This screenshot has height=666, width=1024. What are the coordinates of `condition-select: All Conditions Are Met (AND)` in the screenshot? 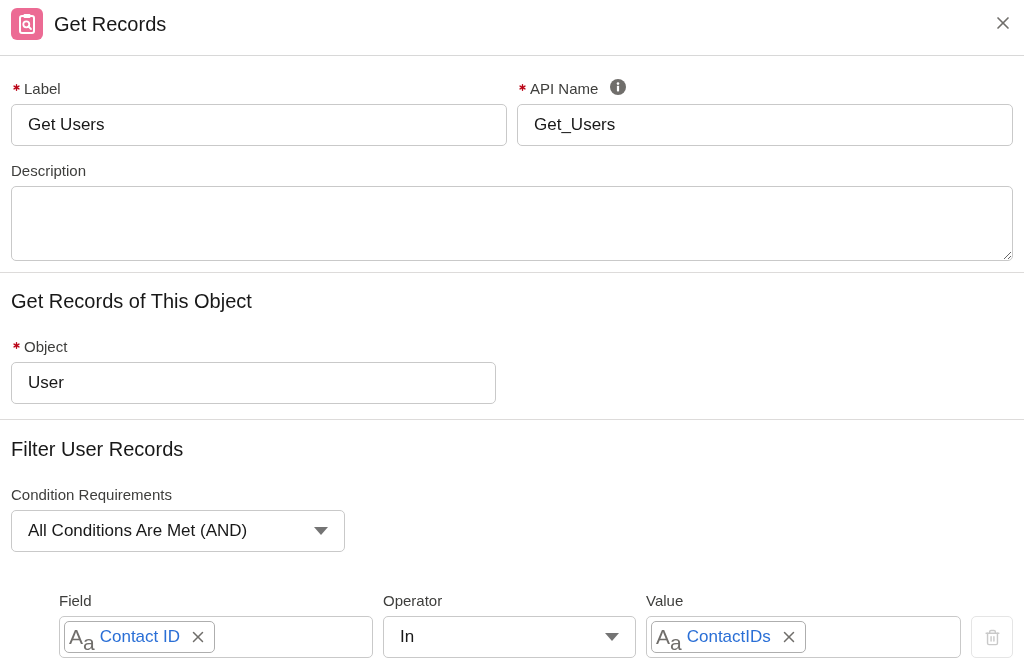 It's located at (178, 531).